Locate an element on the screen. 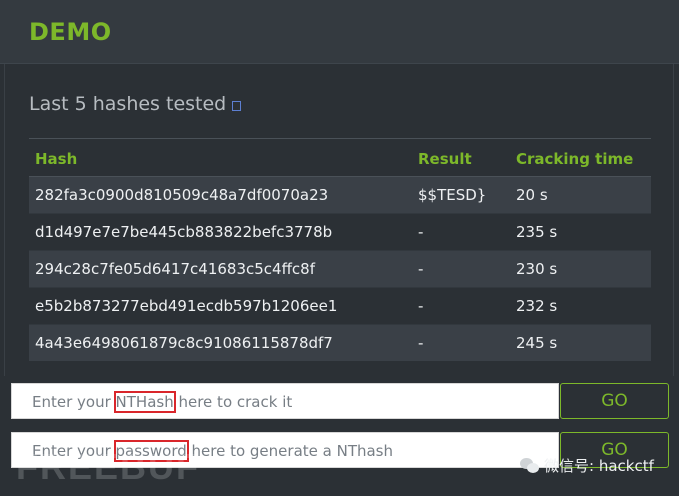 The width and height of the screenshot is (679, 496). placeholder-suffix: here to crack it is located at coordinates (233, 402).